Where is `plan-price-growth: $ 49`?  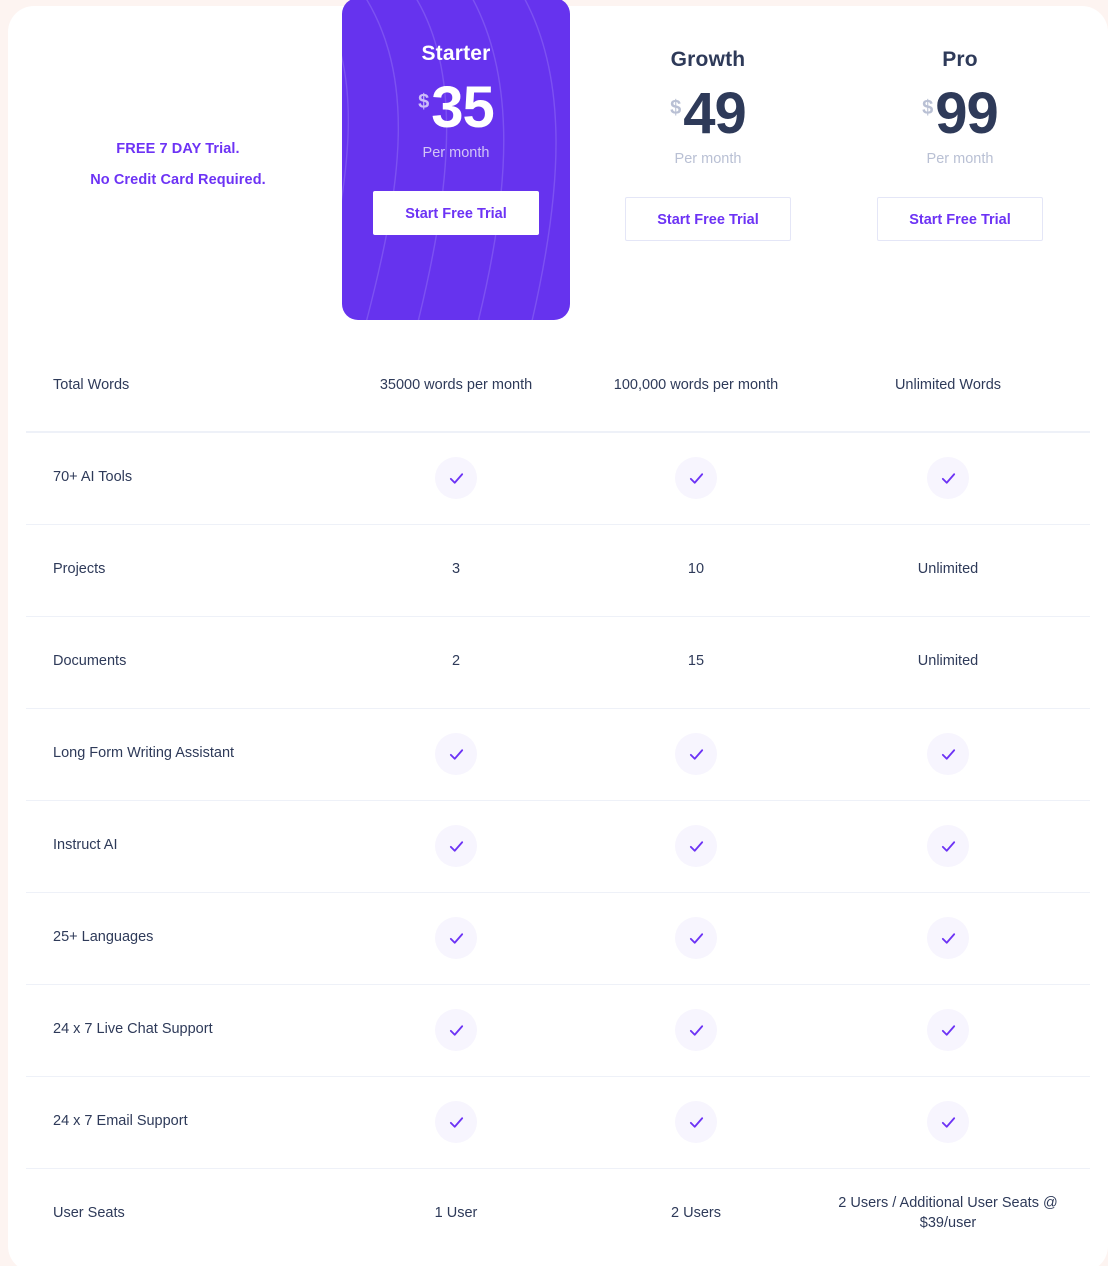
plan-price-growth: $ 49 is located at coordinates (708, 113).